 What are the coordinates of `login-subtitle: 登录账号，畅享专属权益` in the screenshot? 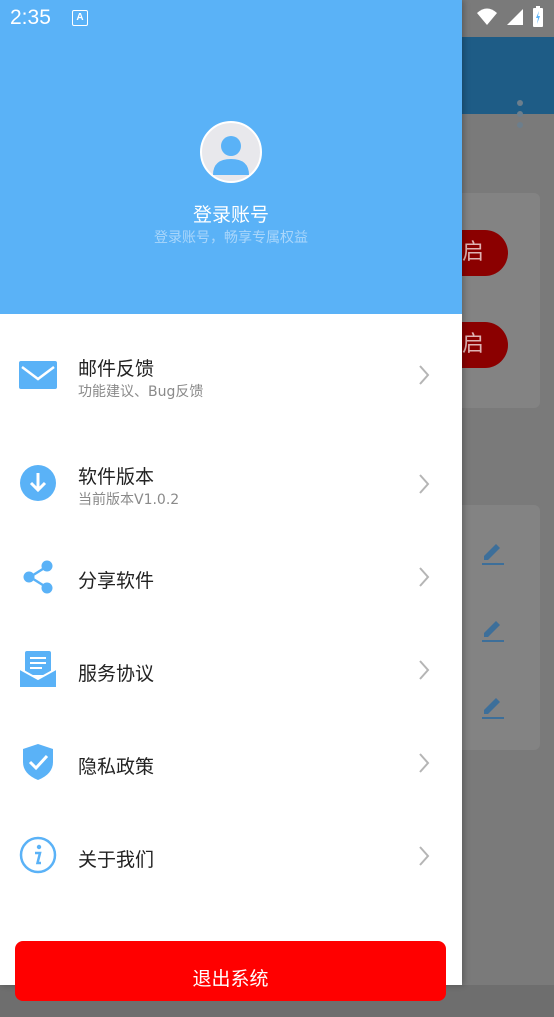 It's located at (231, 238).